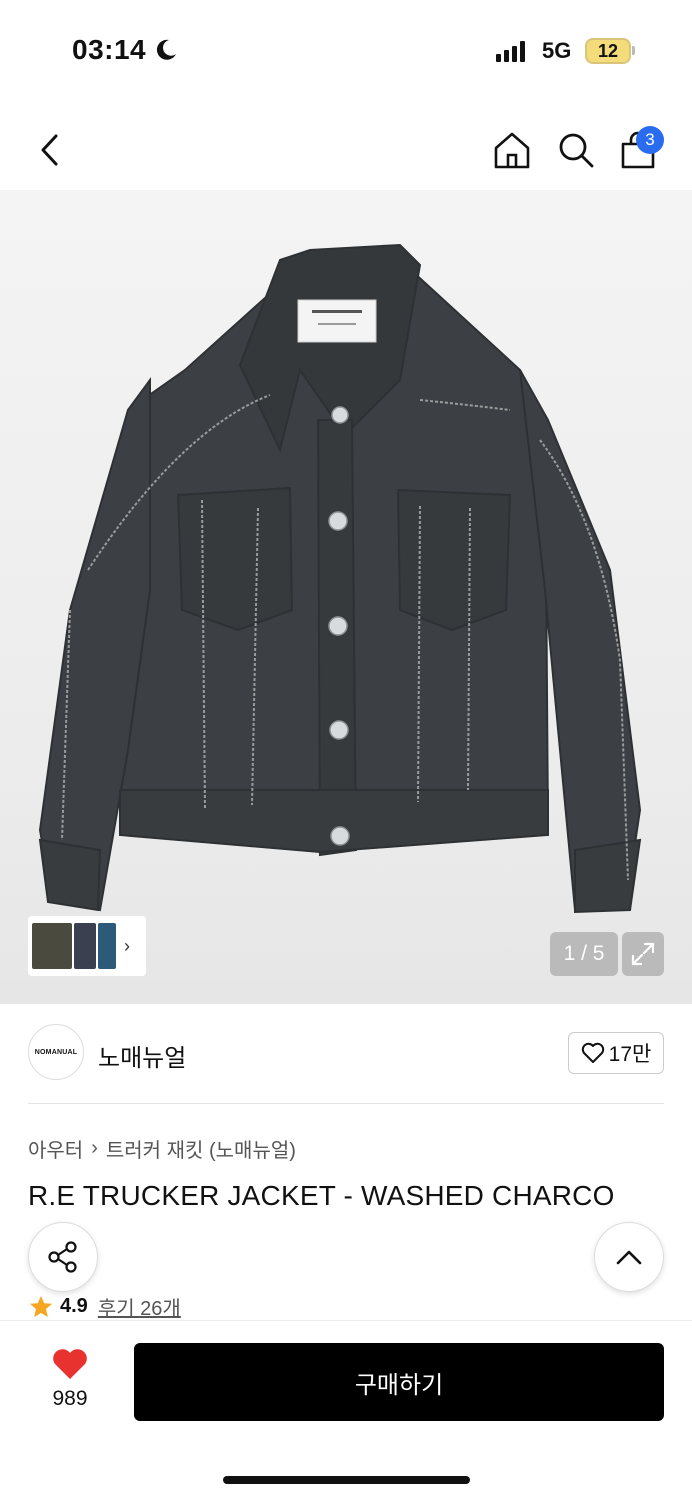 The width and height of the screenshot is (692, 1500). I want to click on moon-icon, so click(166, 49).